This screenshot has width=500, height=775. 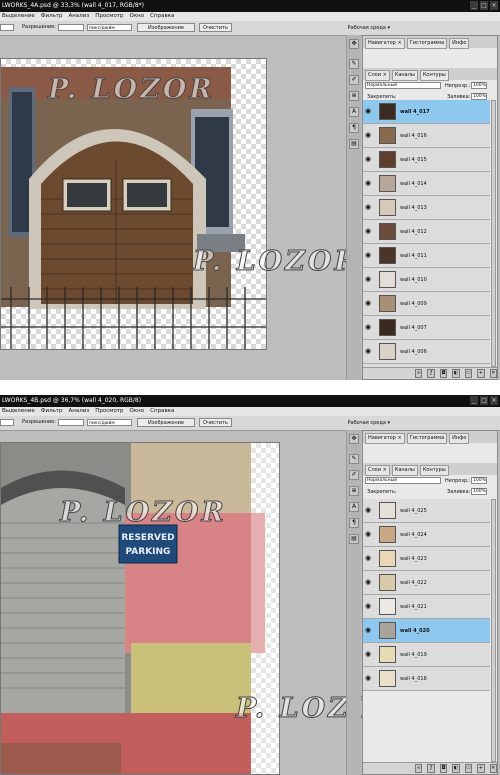 What do you see at coordinates (426, 679) in the screenshot?
I see `layer-row: ◉ wall 4_018` at bounding box center [426, 679].